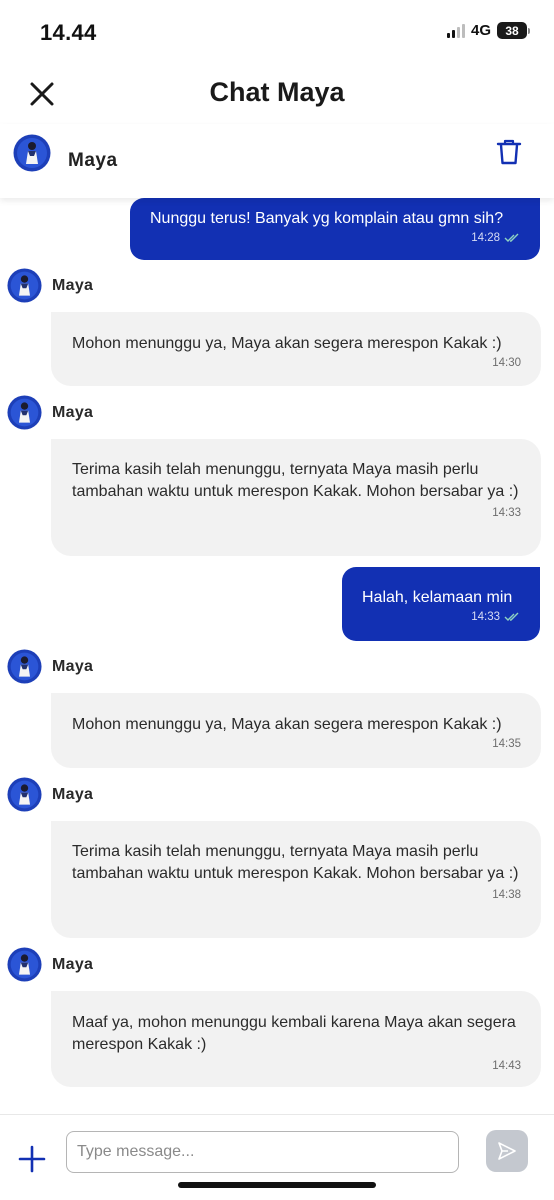 Image resolution: width=554 pixels, height=1200 pixels. What do you see at coordinates (277, 1185) in the screenshot?
I see `home-indicator` at bounding box center [277, 1185].